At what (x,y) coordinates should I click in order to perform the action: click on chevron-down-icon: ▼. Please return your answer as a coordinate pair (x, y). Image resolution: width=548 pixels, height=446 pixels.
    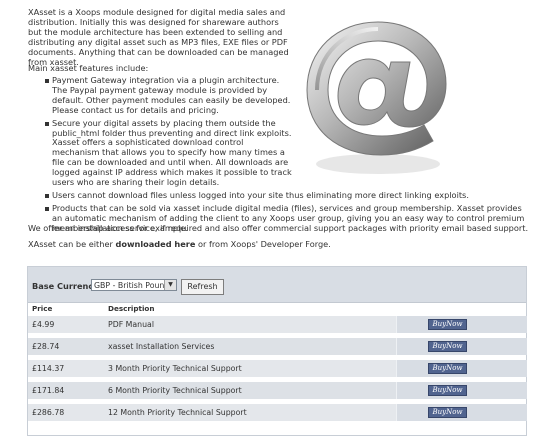
    Looking at the image, I should click on (170, 285).